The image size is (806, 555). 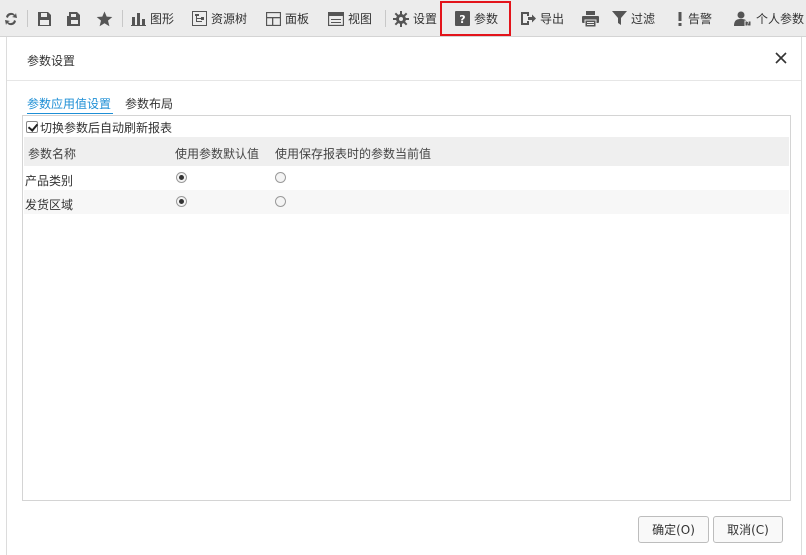 I want to click on view-button: 视图, so click(x=350, y=18).